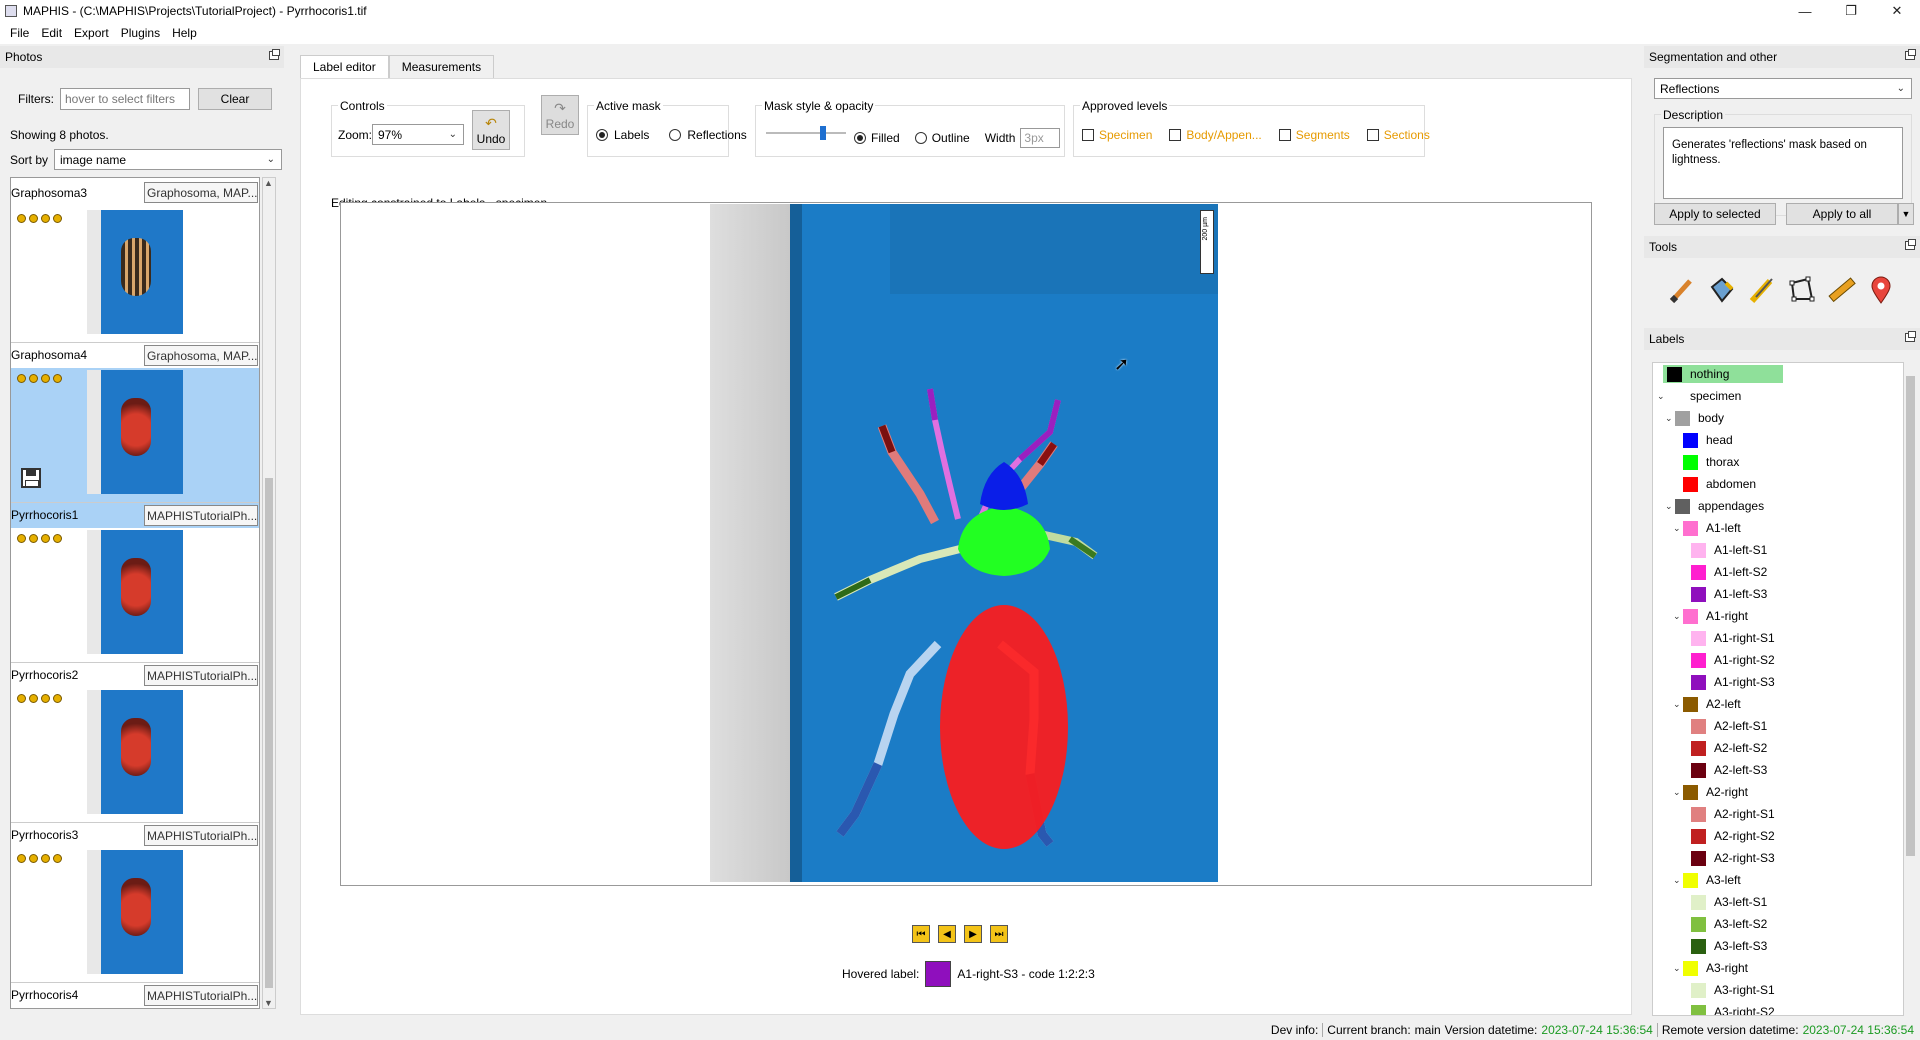  Describe the element at coordinates (1778, 572) in the screenshot. I see `label-tree-item: A1-left-S2` at that location.